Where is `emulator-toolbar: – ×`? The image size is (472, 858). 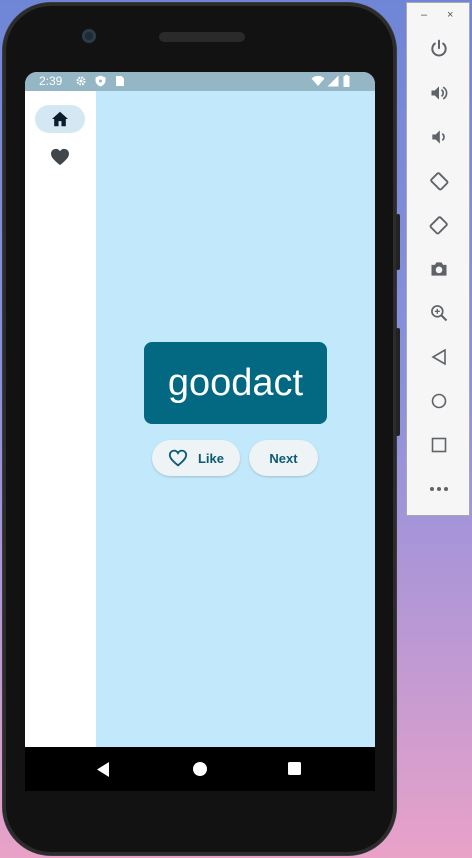
emulator-toolbar: – × is located at coordinates (438, 259).